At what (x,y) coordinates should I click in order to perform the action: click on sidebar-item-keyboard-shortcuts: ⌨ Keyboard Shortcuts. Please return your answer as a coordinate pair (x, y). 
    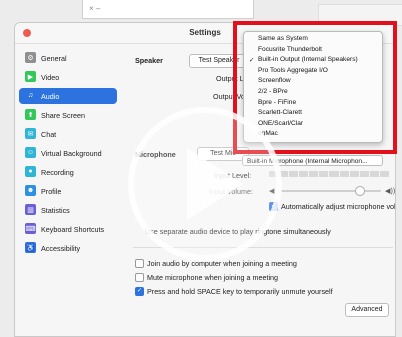
    Looking at the image, I should click on (68, 229).